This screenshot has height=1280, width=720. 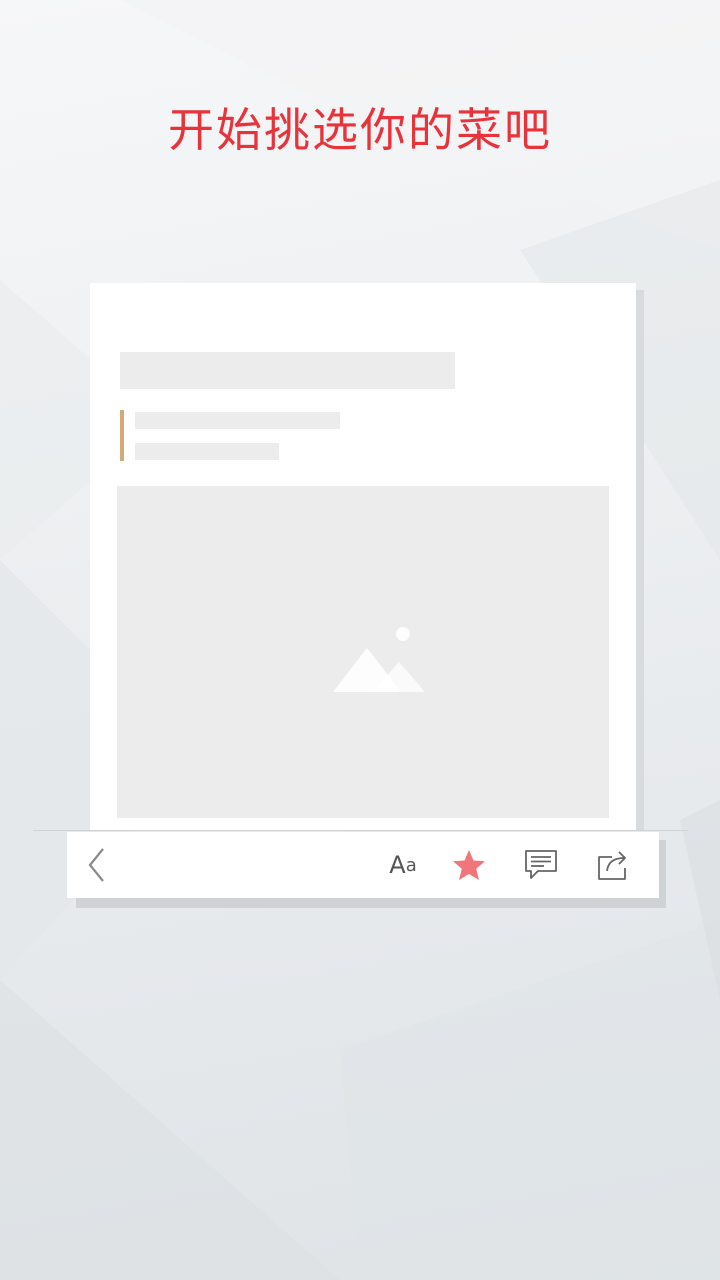 I want to click on back-button, so click(x=97, y=865).